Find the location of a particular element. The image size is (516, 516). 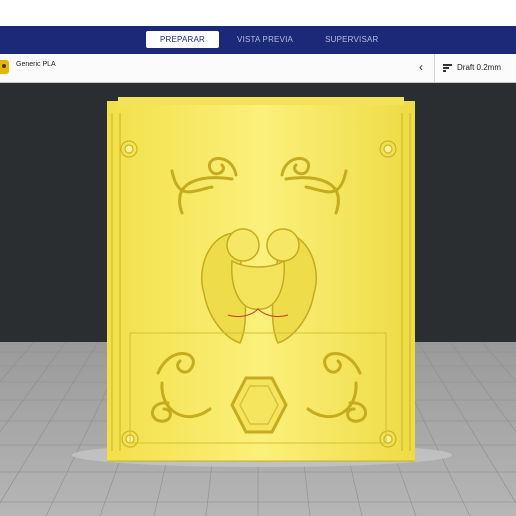

box-lid is located at coordinates (261, 101).